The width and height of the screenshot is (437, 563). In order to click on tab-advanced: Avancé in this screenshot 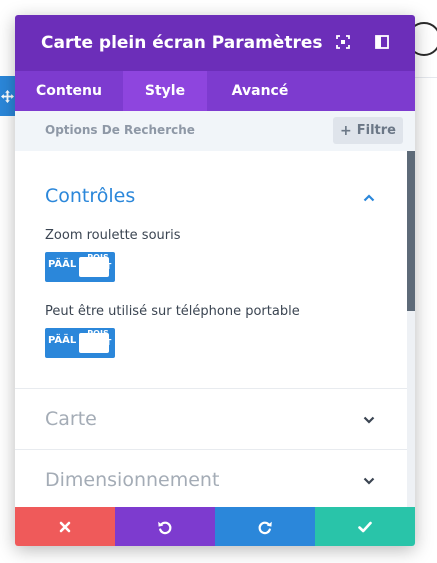, I will do `click(260, 91)`.